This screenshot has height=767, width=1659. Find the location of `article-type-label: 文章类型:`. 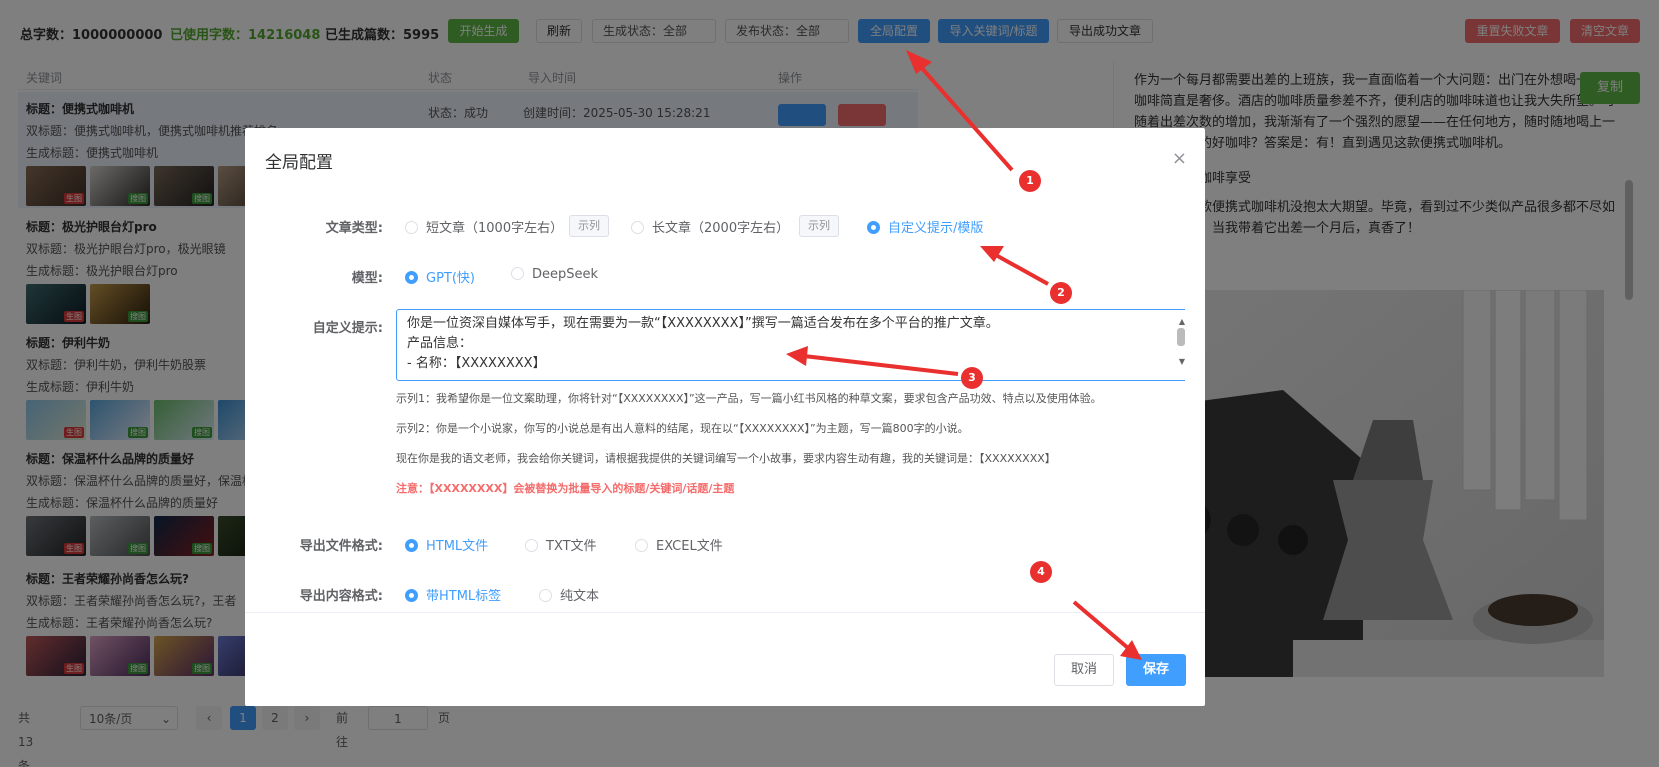

article-type-label: 文章类型: is located at coordinates (354, 228).